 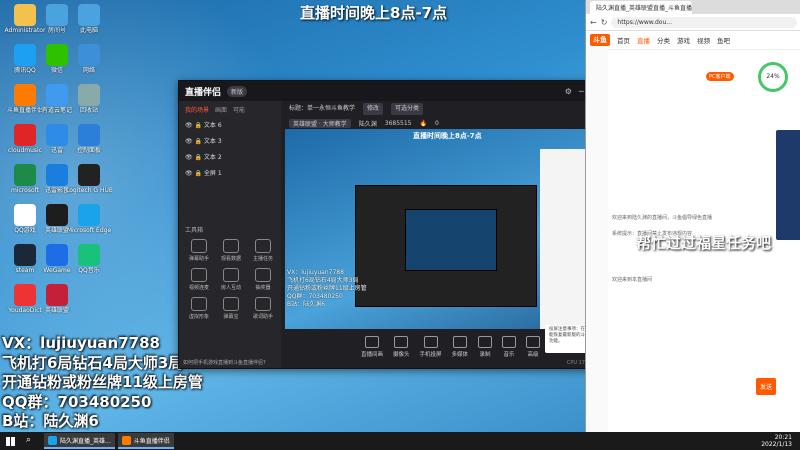 I want to click on tool-interact: 房人互动, so click(x=231, y=279).